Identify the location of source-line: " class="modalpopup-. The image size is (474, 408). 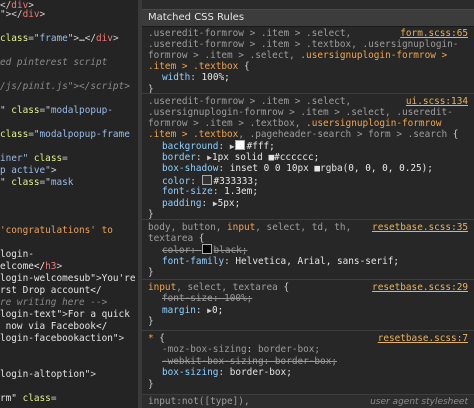
(56, 111).